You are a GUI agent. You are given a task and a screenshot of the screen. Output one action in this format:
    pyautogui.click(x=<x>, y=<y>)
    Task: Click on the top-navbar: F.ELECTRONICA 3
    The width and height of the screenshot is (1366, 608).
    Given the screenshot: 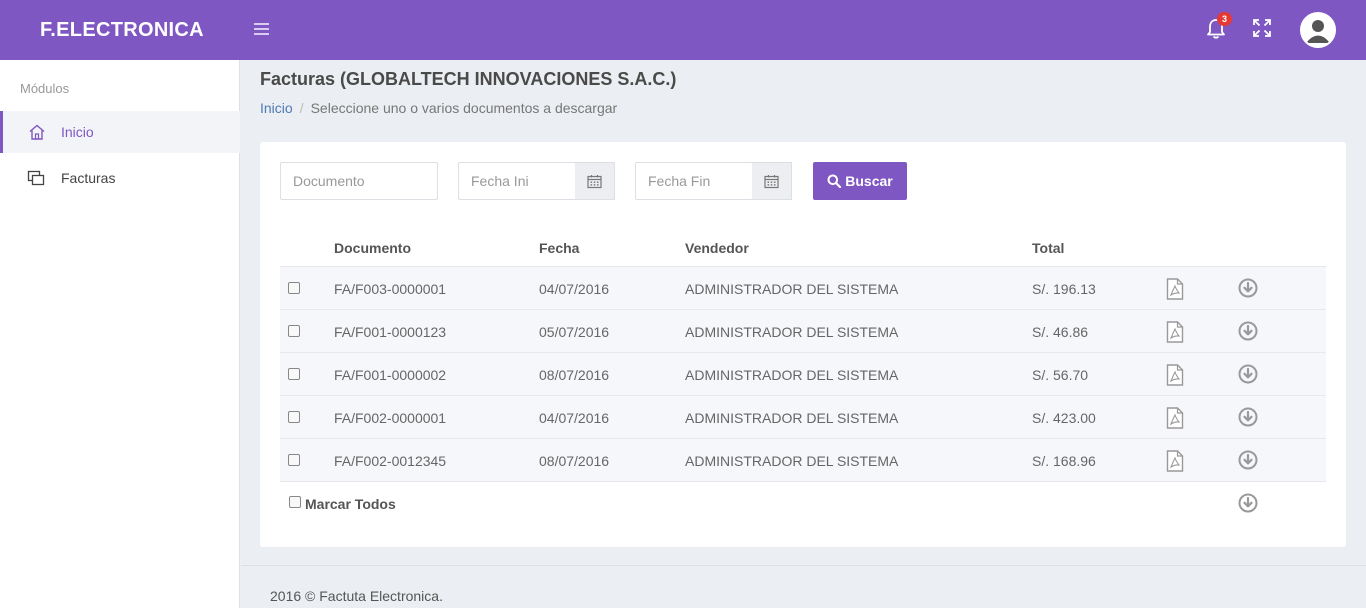 What is the action you would take?
    pyautogui.click(x=683, y=30)
    